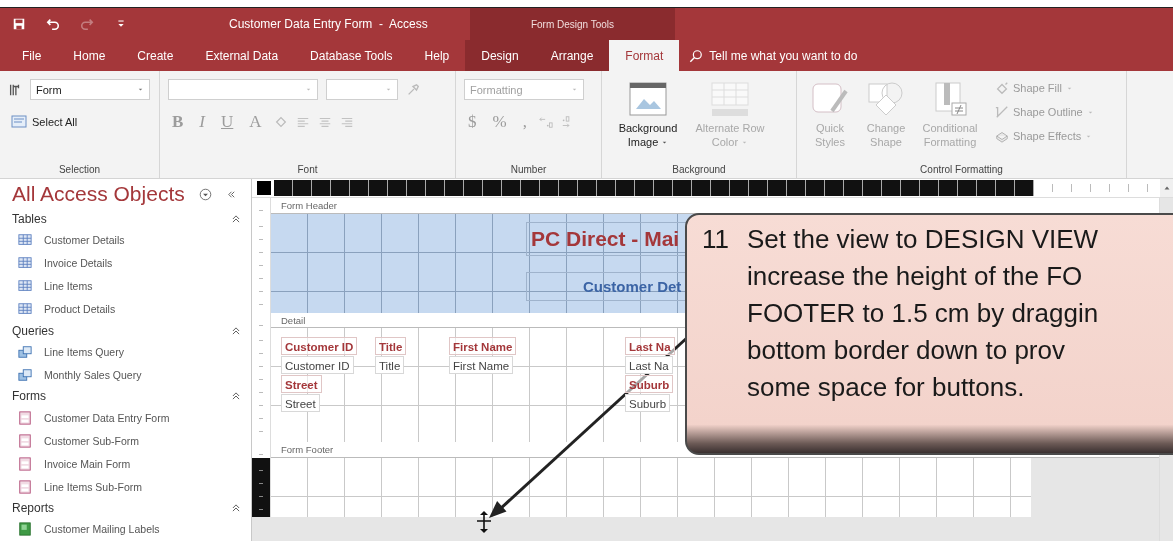 This screenshot has height=541, width=1173. Describe the element at coordinates (242, 55) in the screenshot. I see `ribbon-tab: External Data` at that location.